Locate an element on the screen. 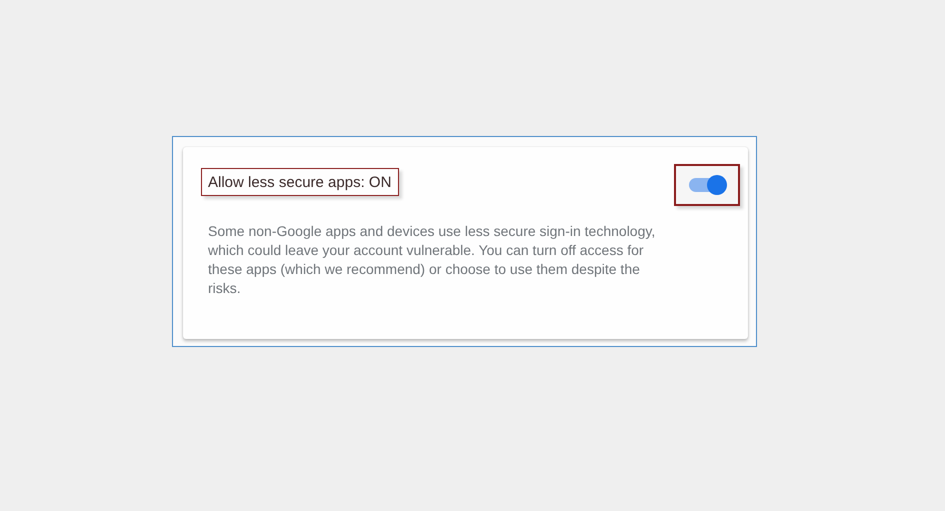 The height and width of the screenshot is (511, 945). toggle-switch is located at coordinates (707, 185).